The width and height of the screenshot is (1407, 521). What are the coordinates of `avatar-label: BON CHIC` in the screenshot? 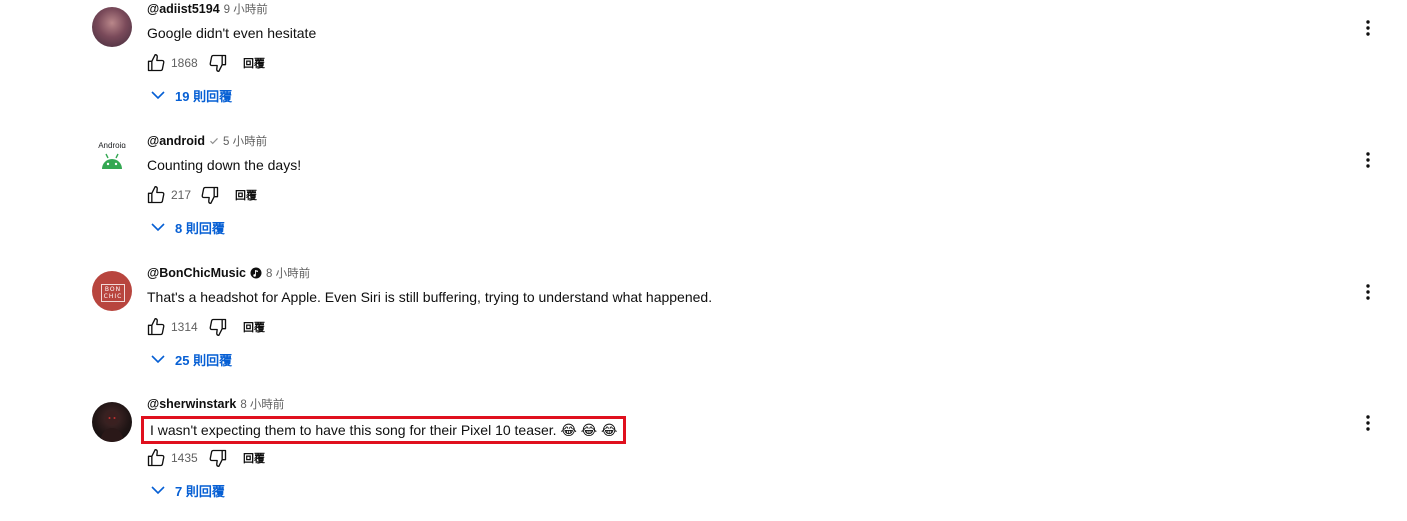 It's located at (113, 293).